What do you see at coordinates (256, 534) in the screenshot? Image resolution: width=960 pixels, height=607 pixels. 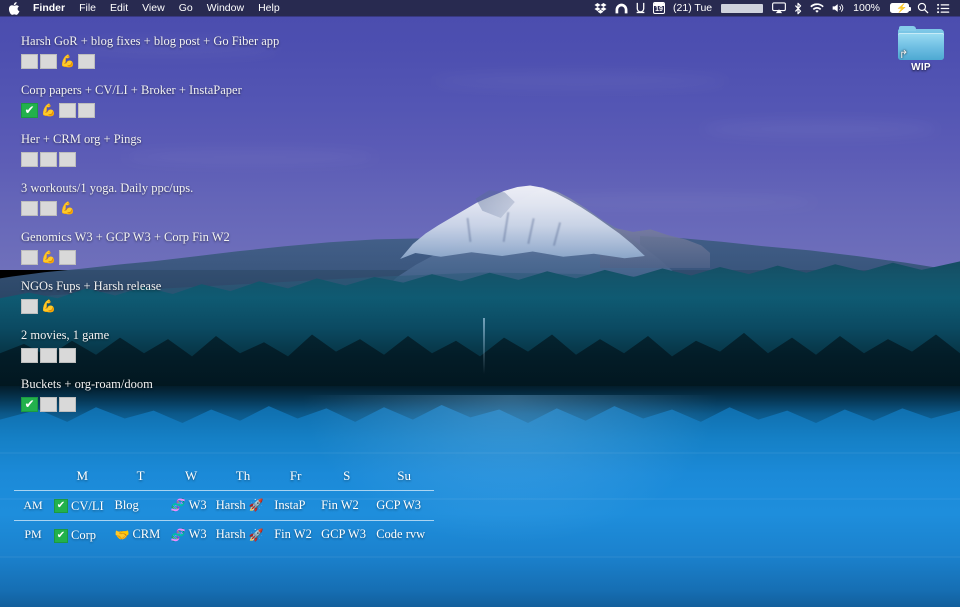 I see `week-cell-emoji-icon: 🚀` at bounding box center [256, 534].